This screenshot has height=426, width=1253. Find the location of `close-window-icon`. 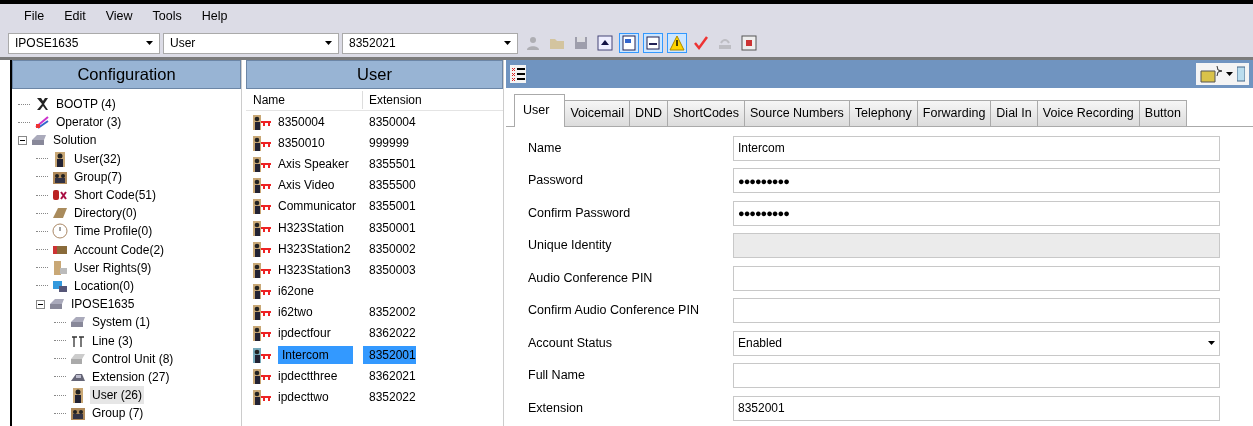

close-window-icon is located at coordinates (749, 43).